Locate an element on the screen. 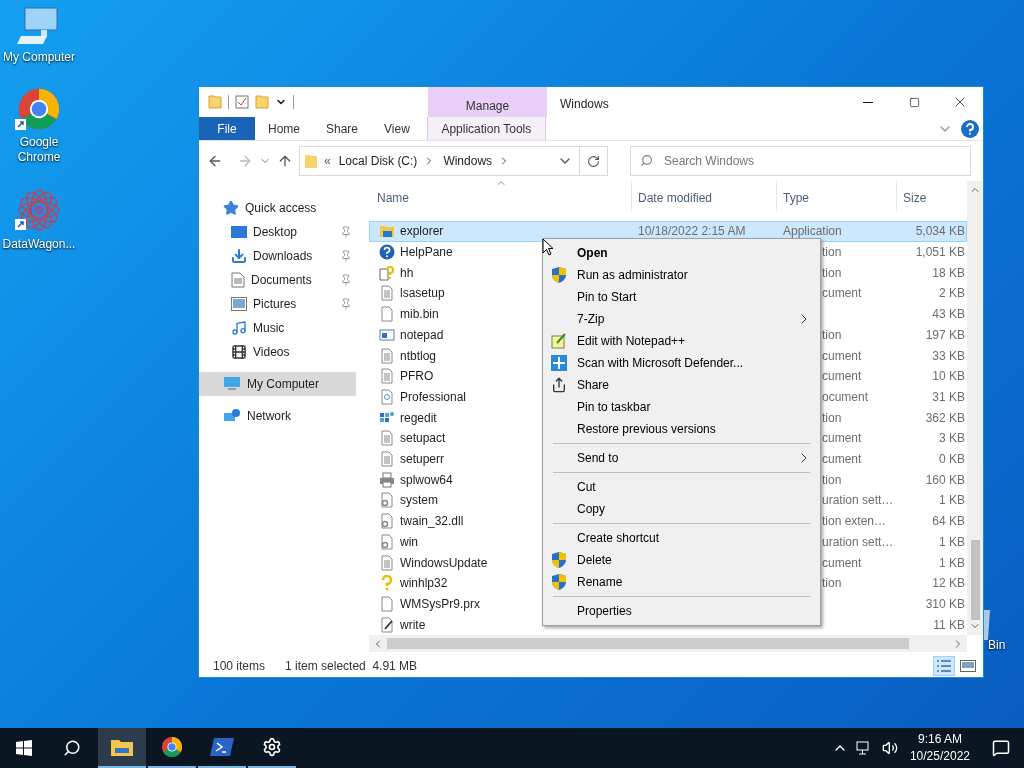  item-count: 100 items is located at coordinates (239, 666).